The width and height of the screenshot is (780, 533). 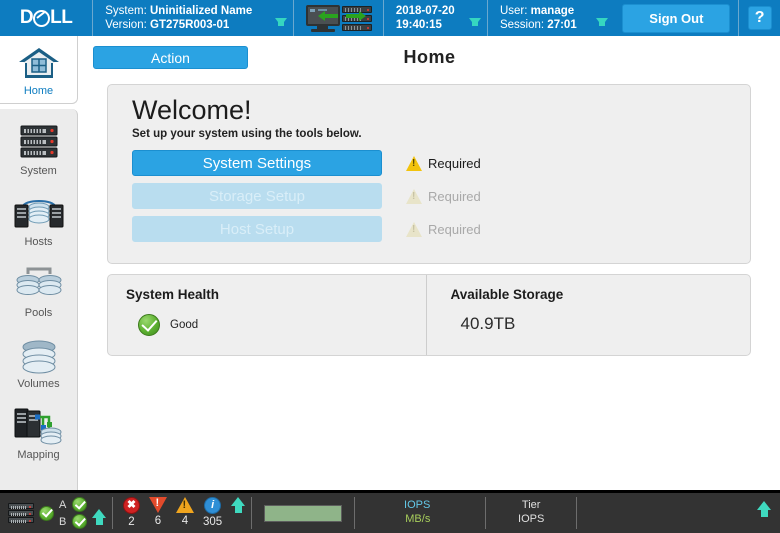 What do you see at coordinates (126, 10) in the screenshot?
I see `system-label: System:` at bounding box center [126, 10].